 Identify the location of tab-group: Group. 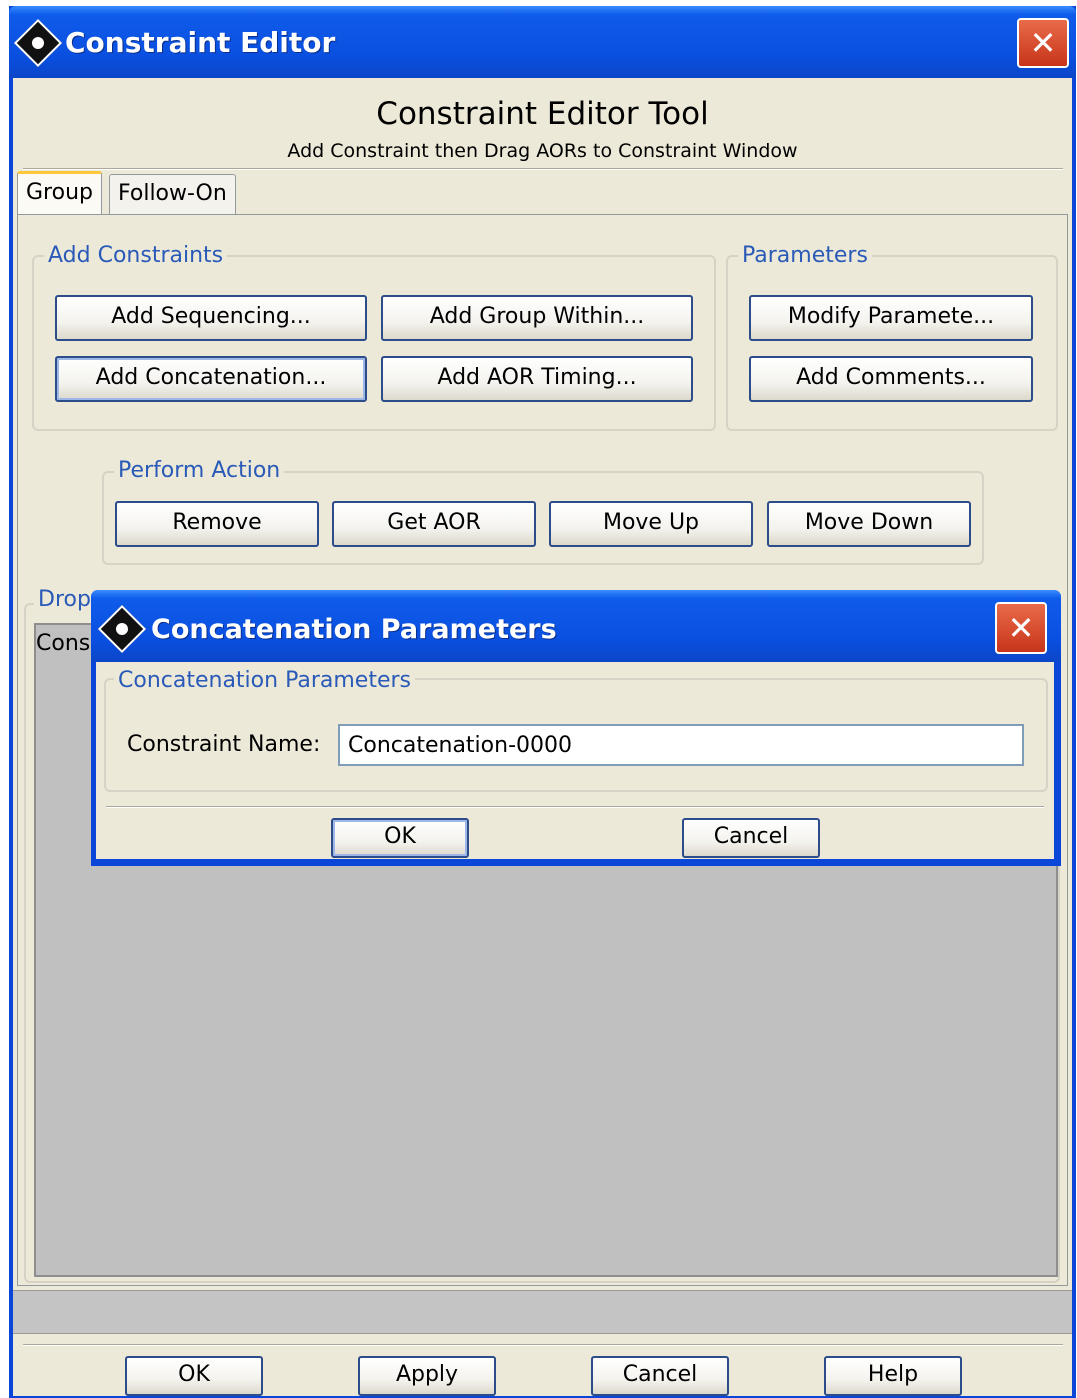
(59, 193).